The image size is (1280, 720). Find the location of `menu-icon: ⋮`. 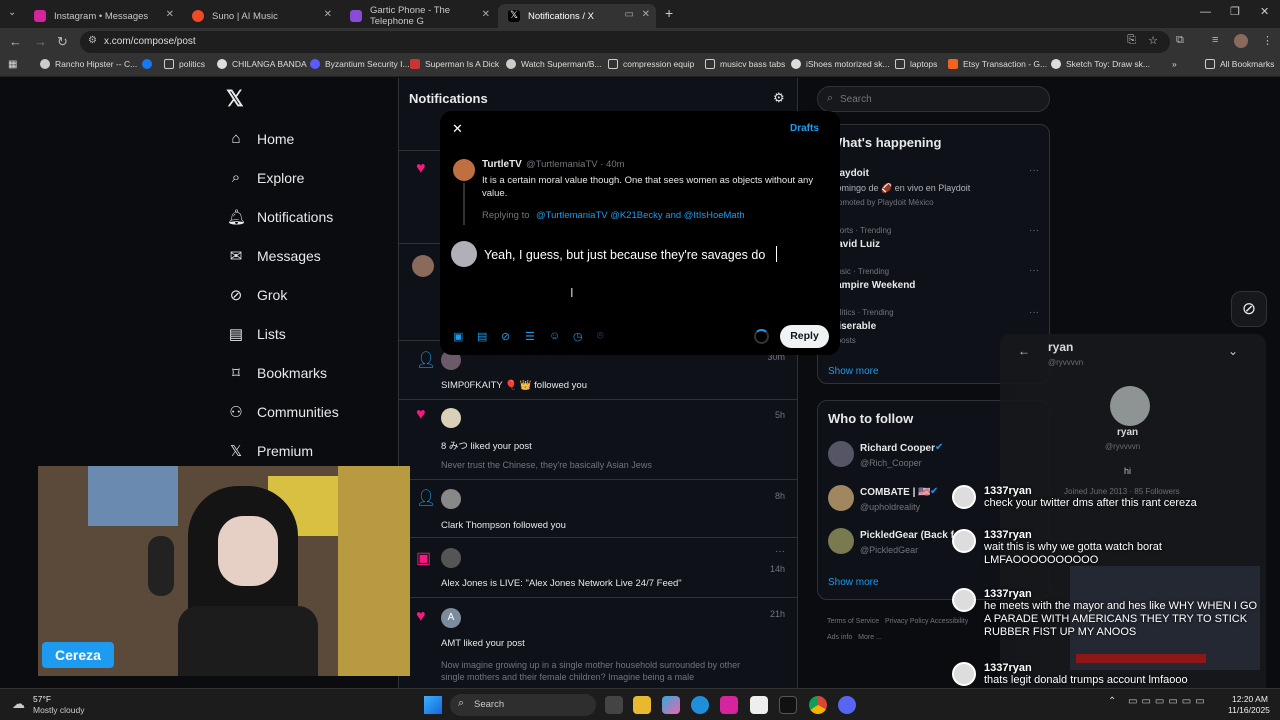

menu-icon: ⋮ is located at coordinates (1267, 40).